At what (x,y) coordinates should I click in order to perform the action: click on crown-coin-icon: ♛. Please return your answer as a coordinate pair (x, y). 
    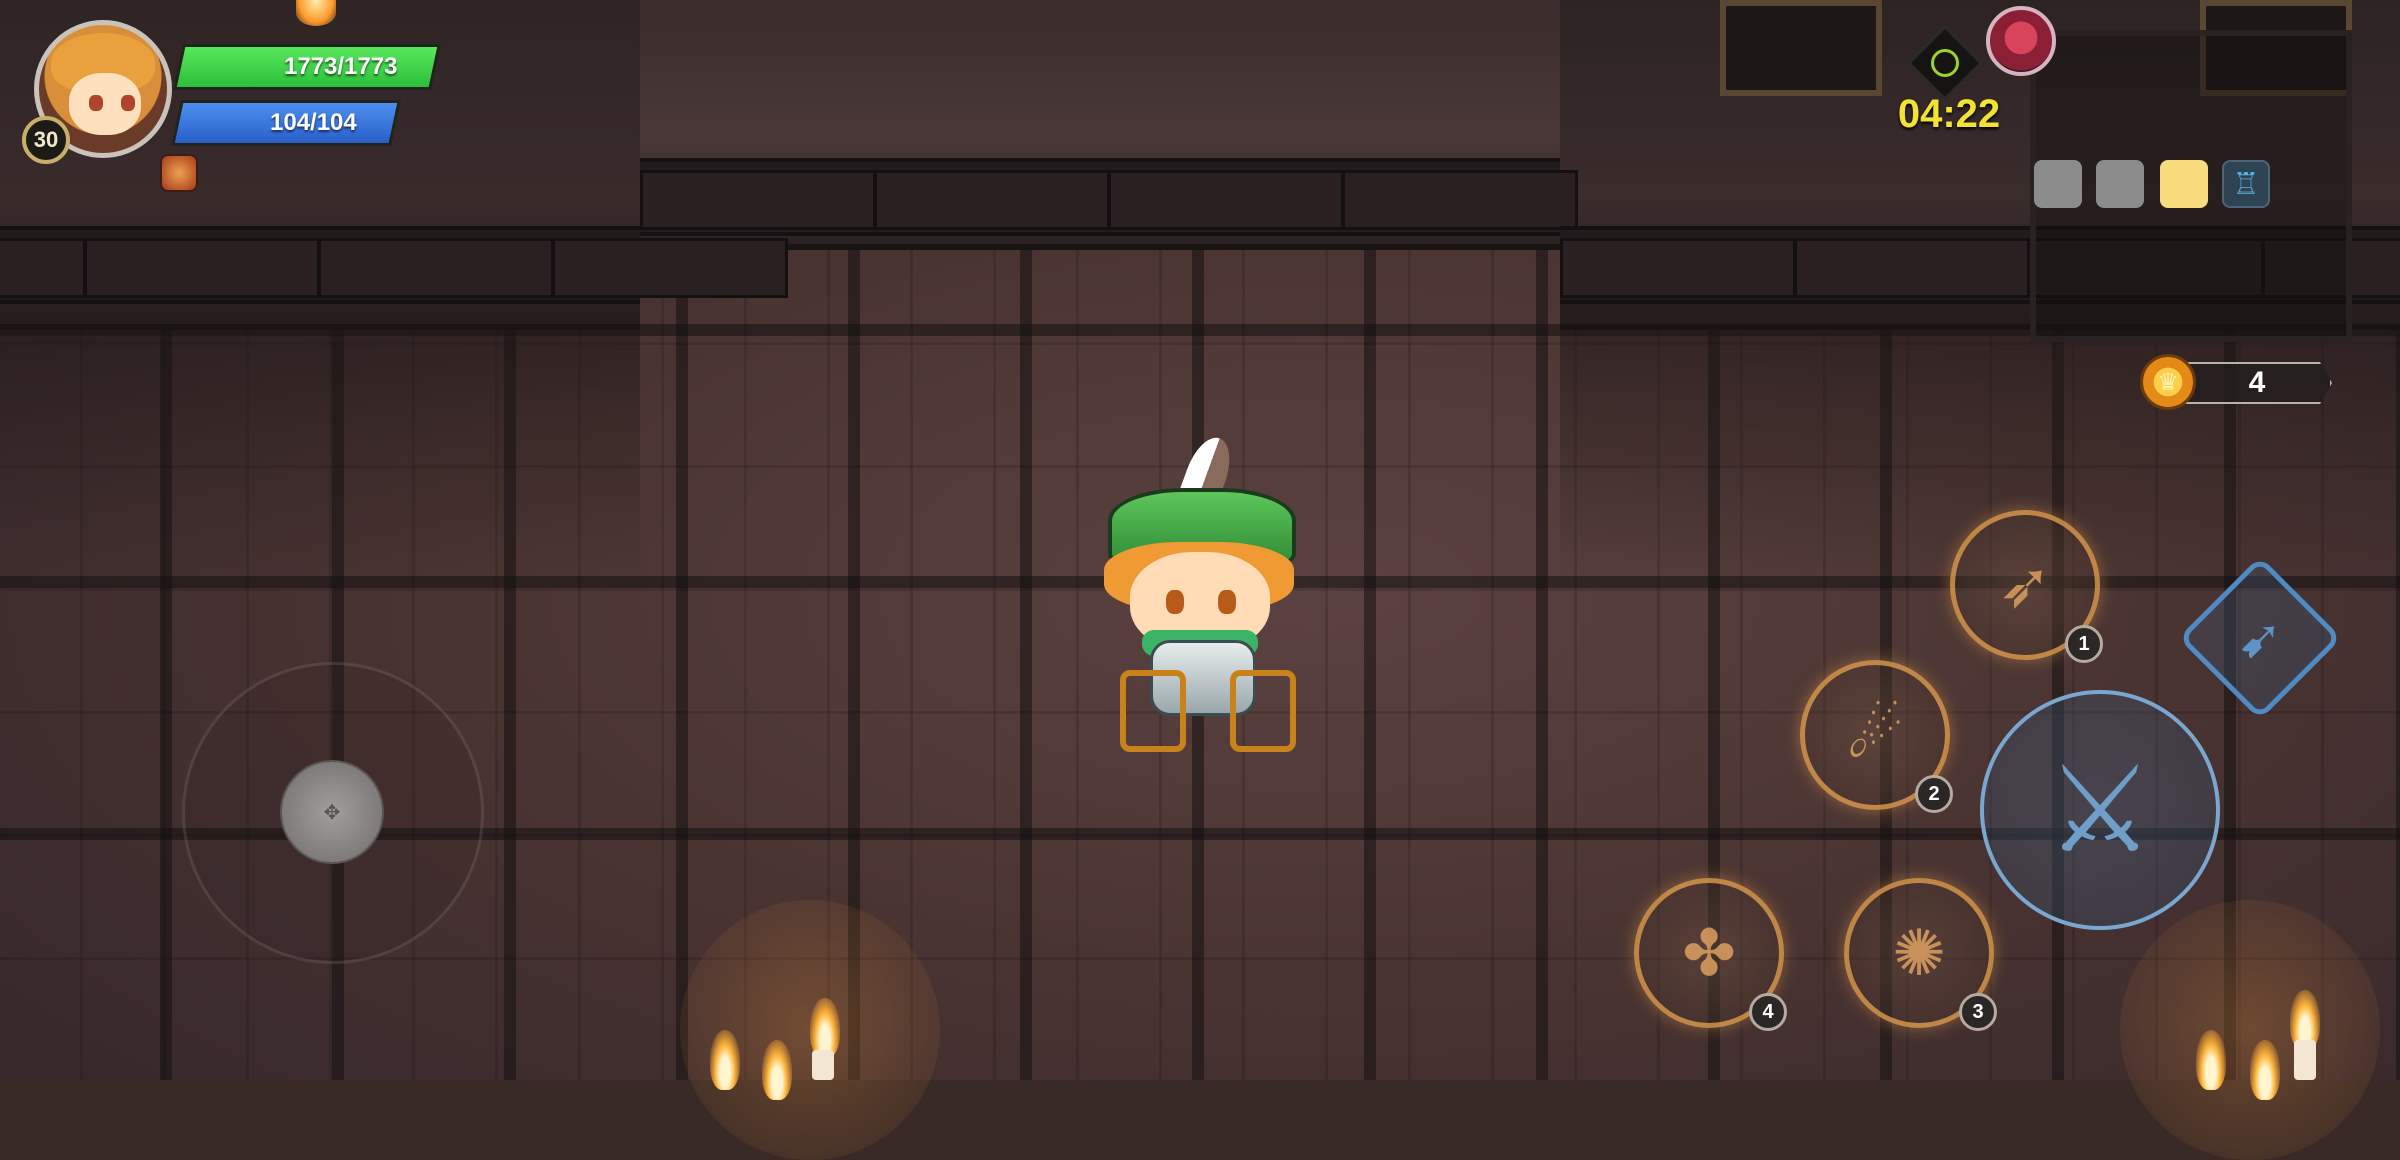
    Looking at the image, I should click on (2168, 382).